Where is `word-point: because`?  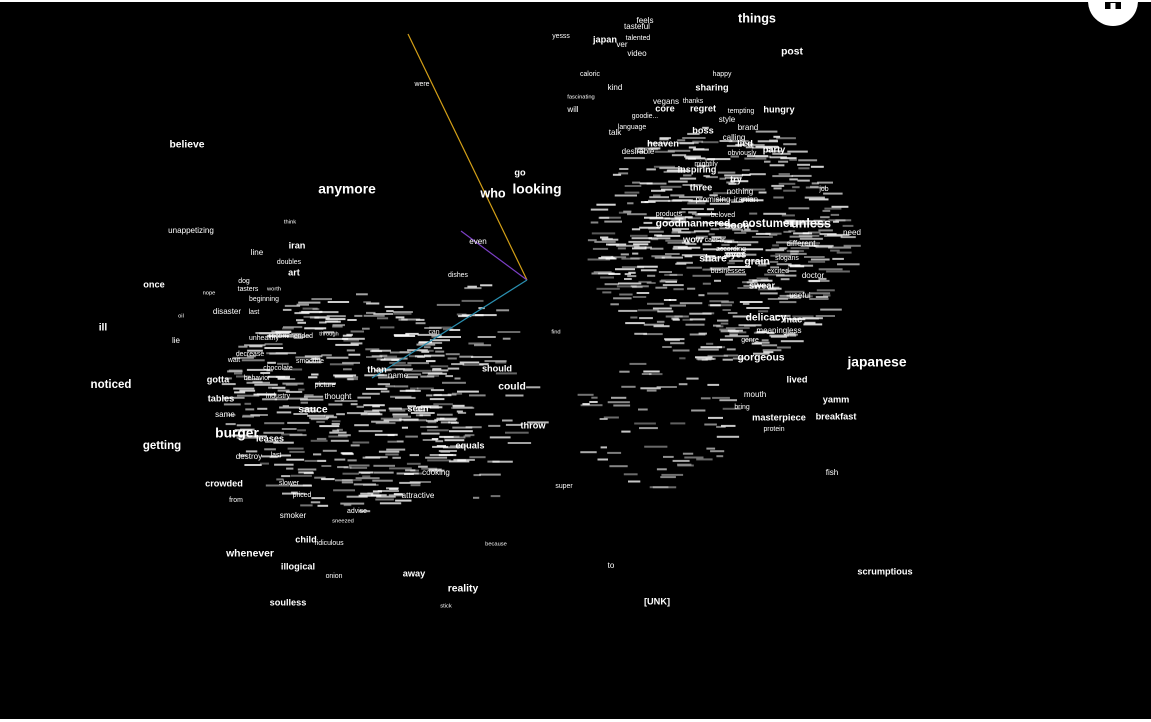 word-point: because is located at coordinates (496, 545).